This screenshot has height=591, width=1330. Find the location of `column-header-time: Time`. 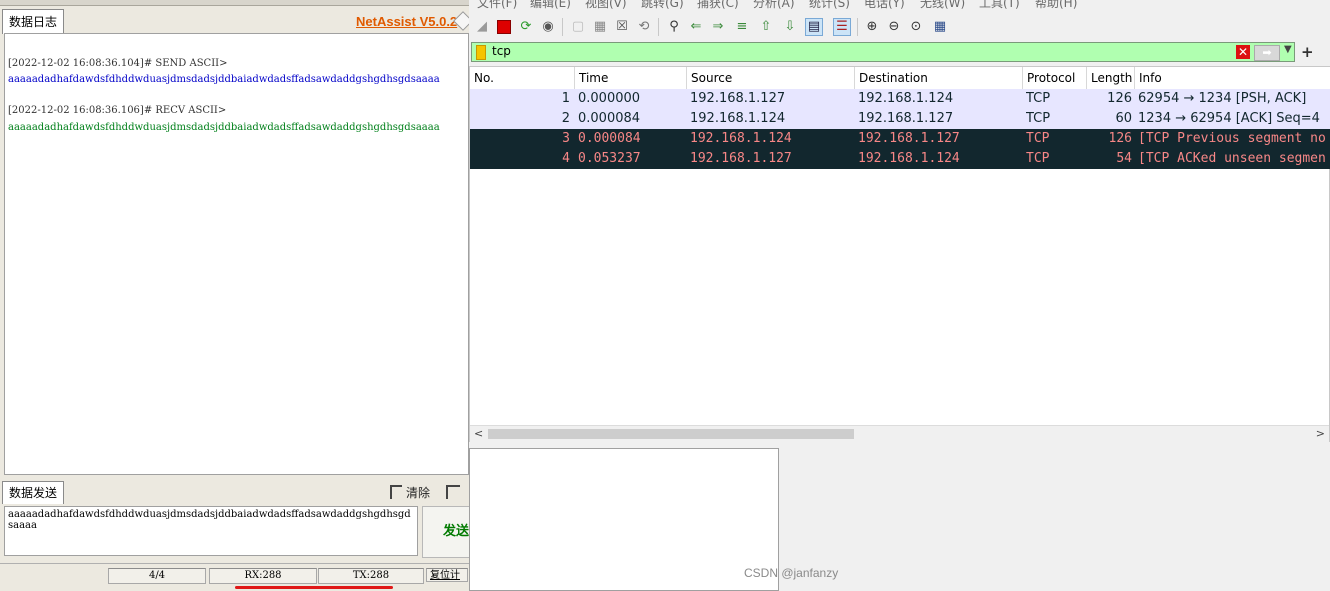

column-header-time: Time is located at coordinates (631, 78).